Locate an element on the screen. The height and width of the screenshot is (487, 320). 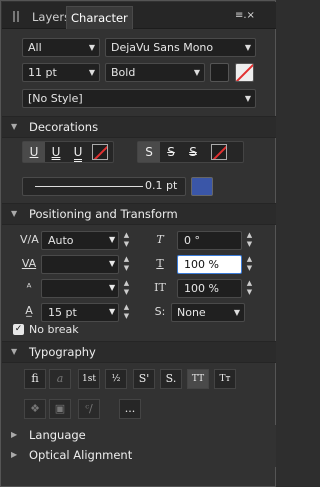
kerning-icon: V/A is located at coordinates (29, 239).